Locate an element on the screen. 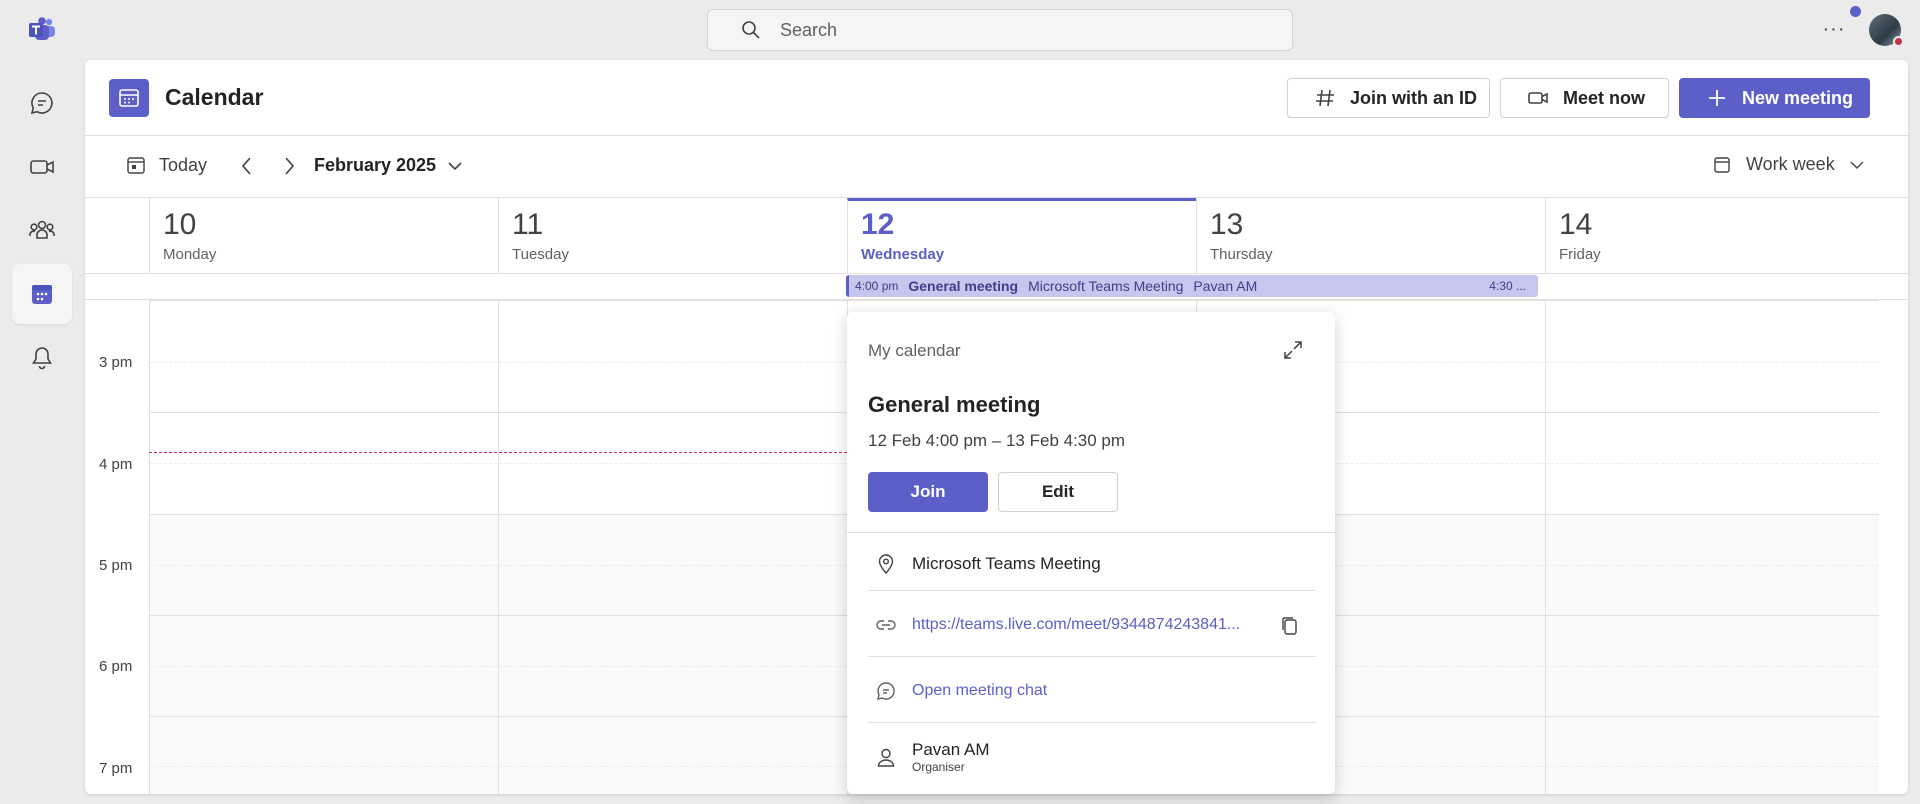  view-selector: Work week is located at coordinates (1788, 164).